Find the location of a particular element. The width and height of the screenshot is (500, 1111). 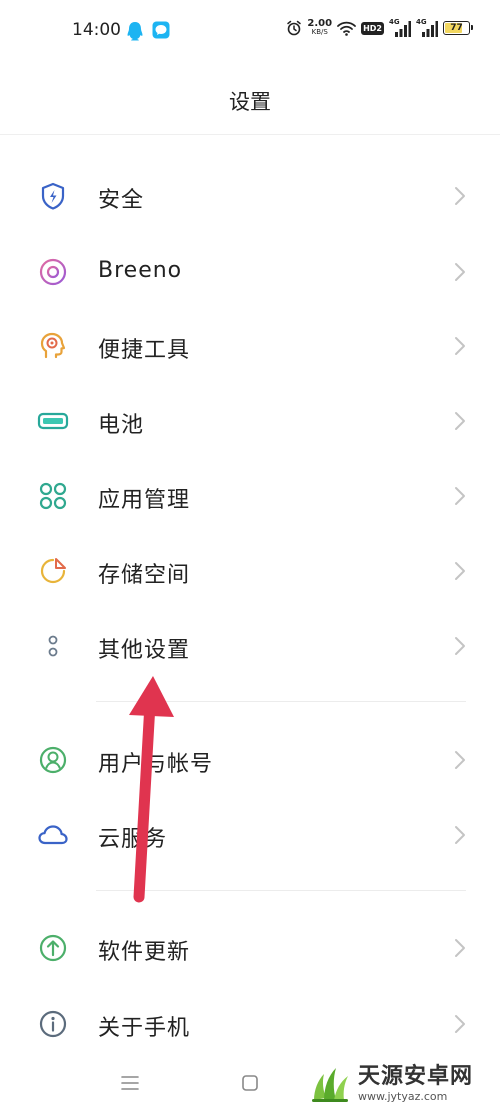

status-indicators: 2.00 KB/S HD2 4G 4G 77 is located at coordinates (379, 27).